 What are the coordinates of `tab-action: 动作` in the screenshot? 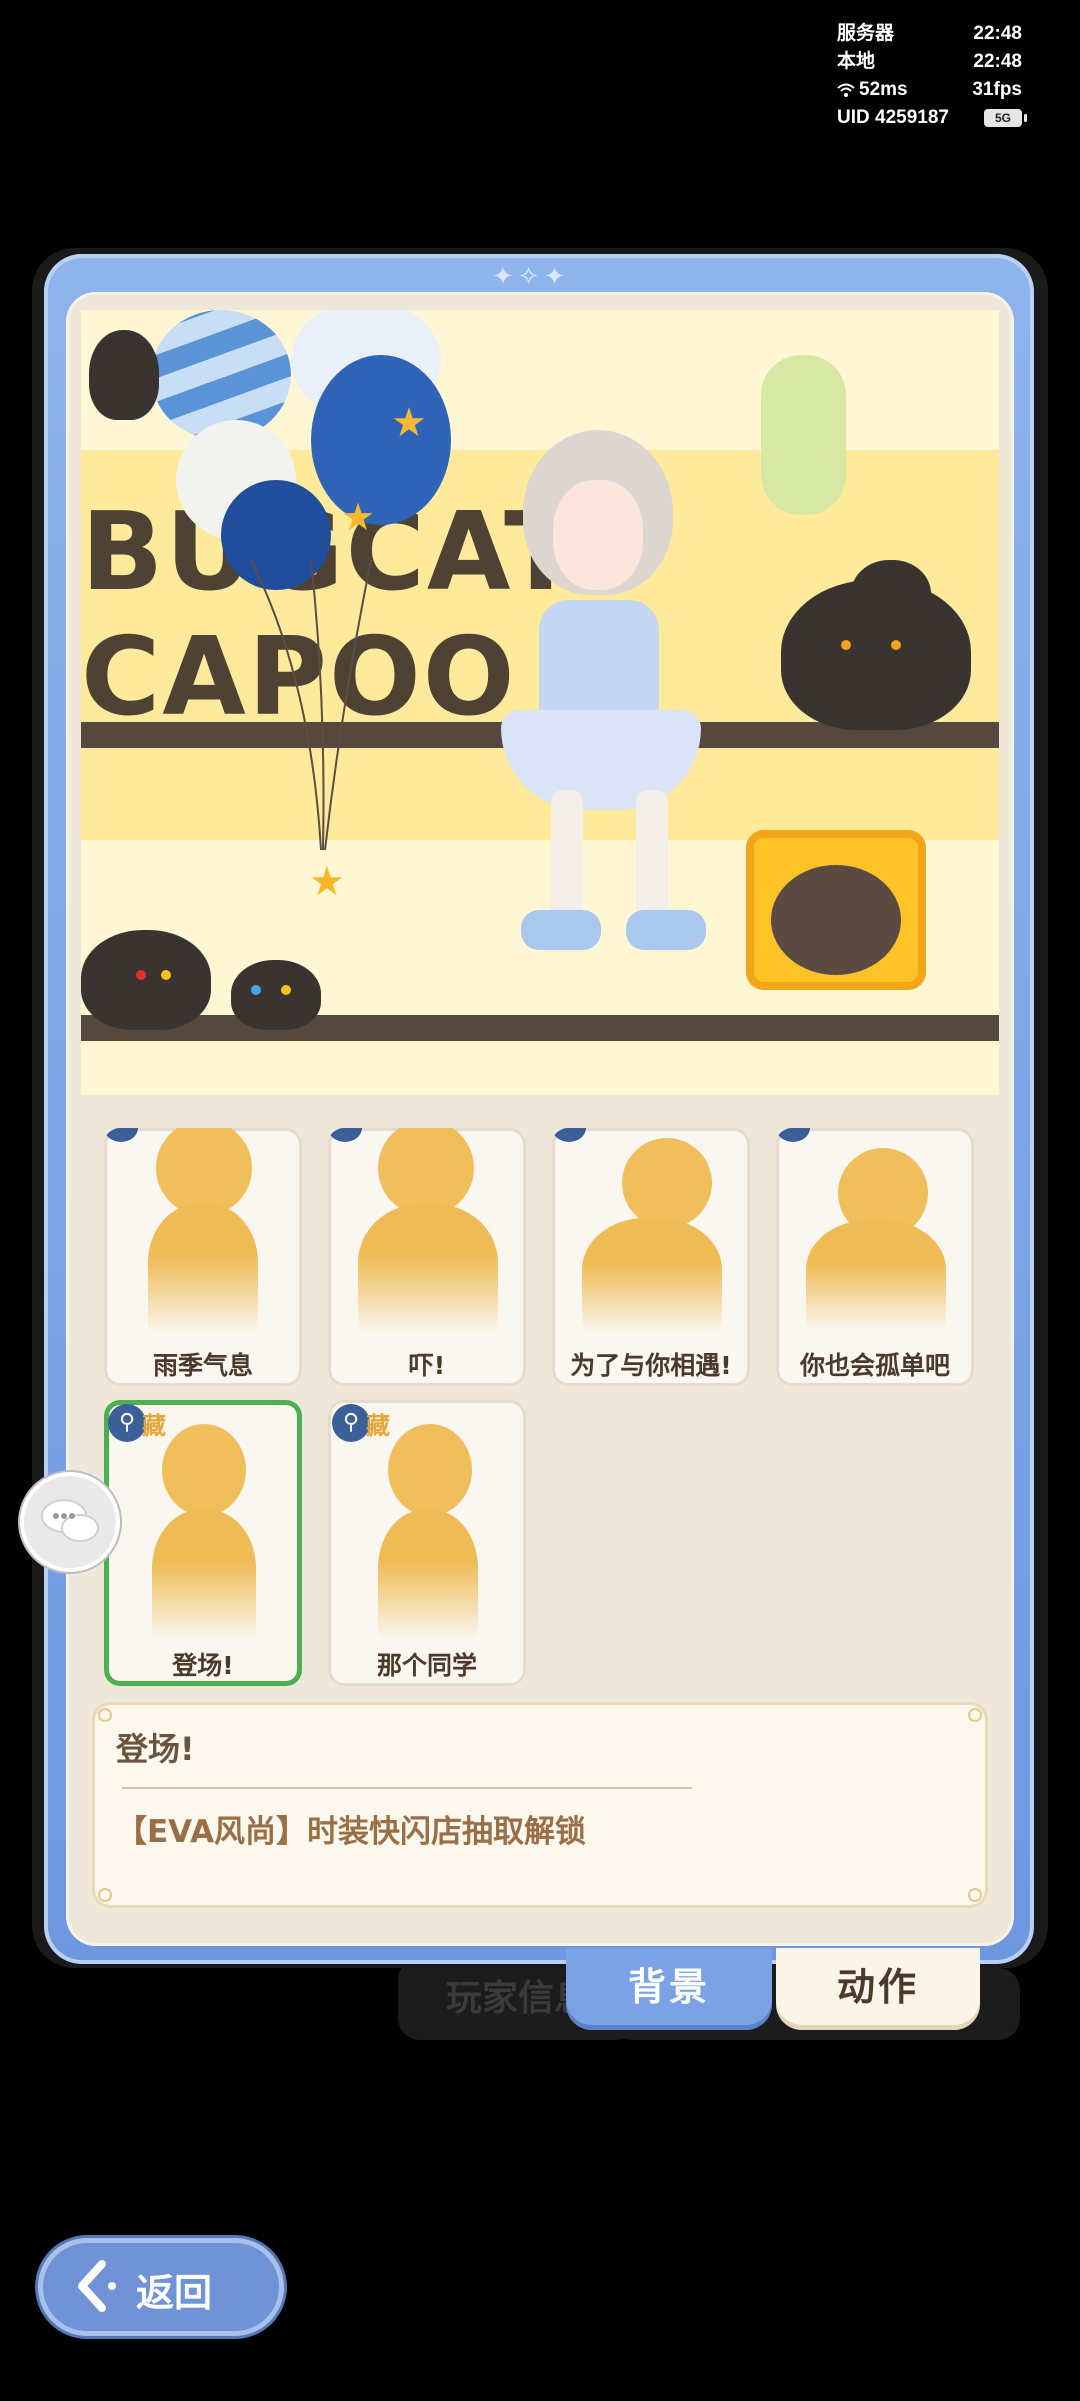 It's located at (878, 1989).